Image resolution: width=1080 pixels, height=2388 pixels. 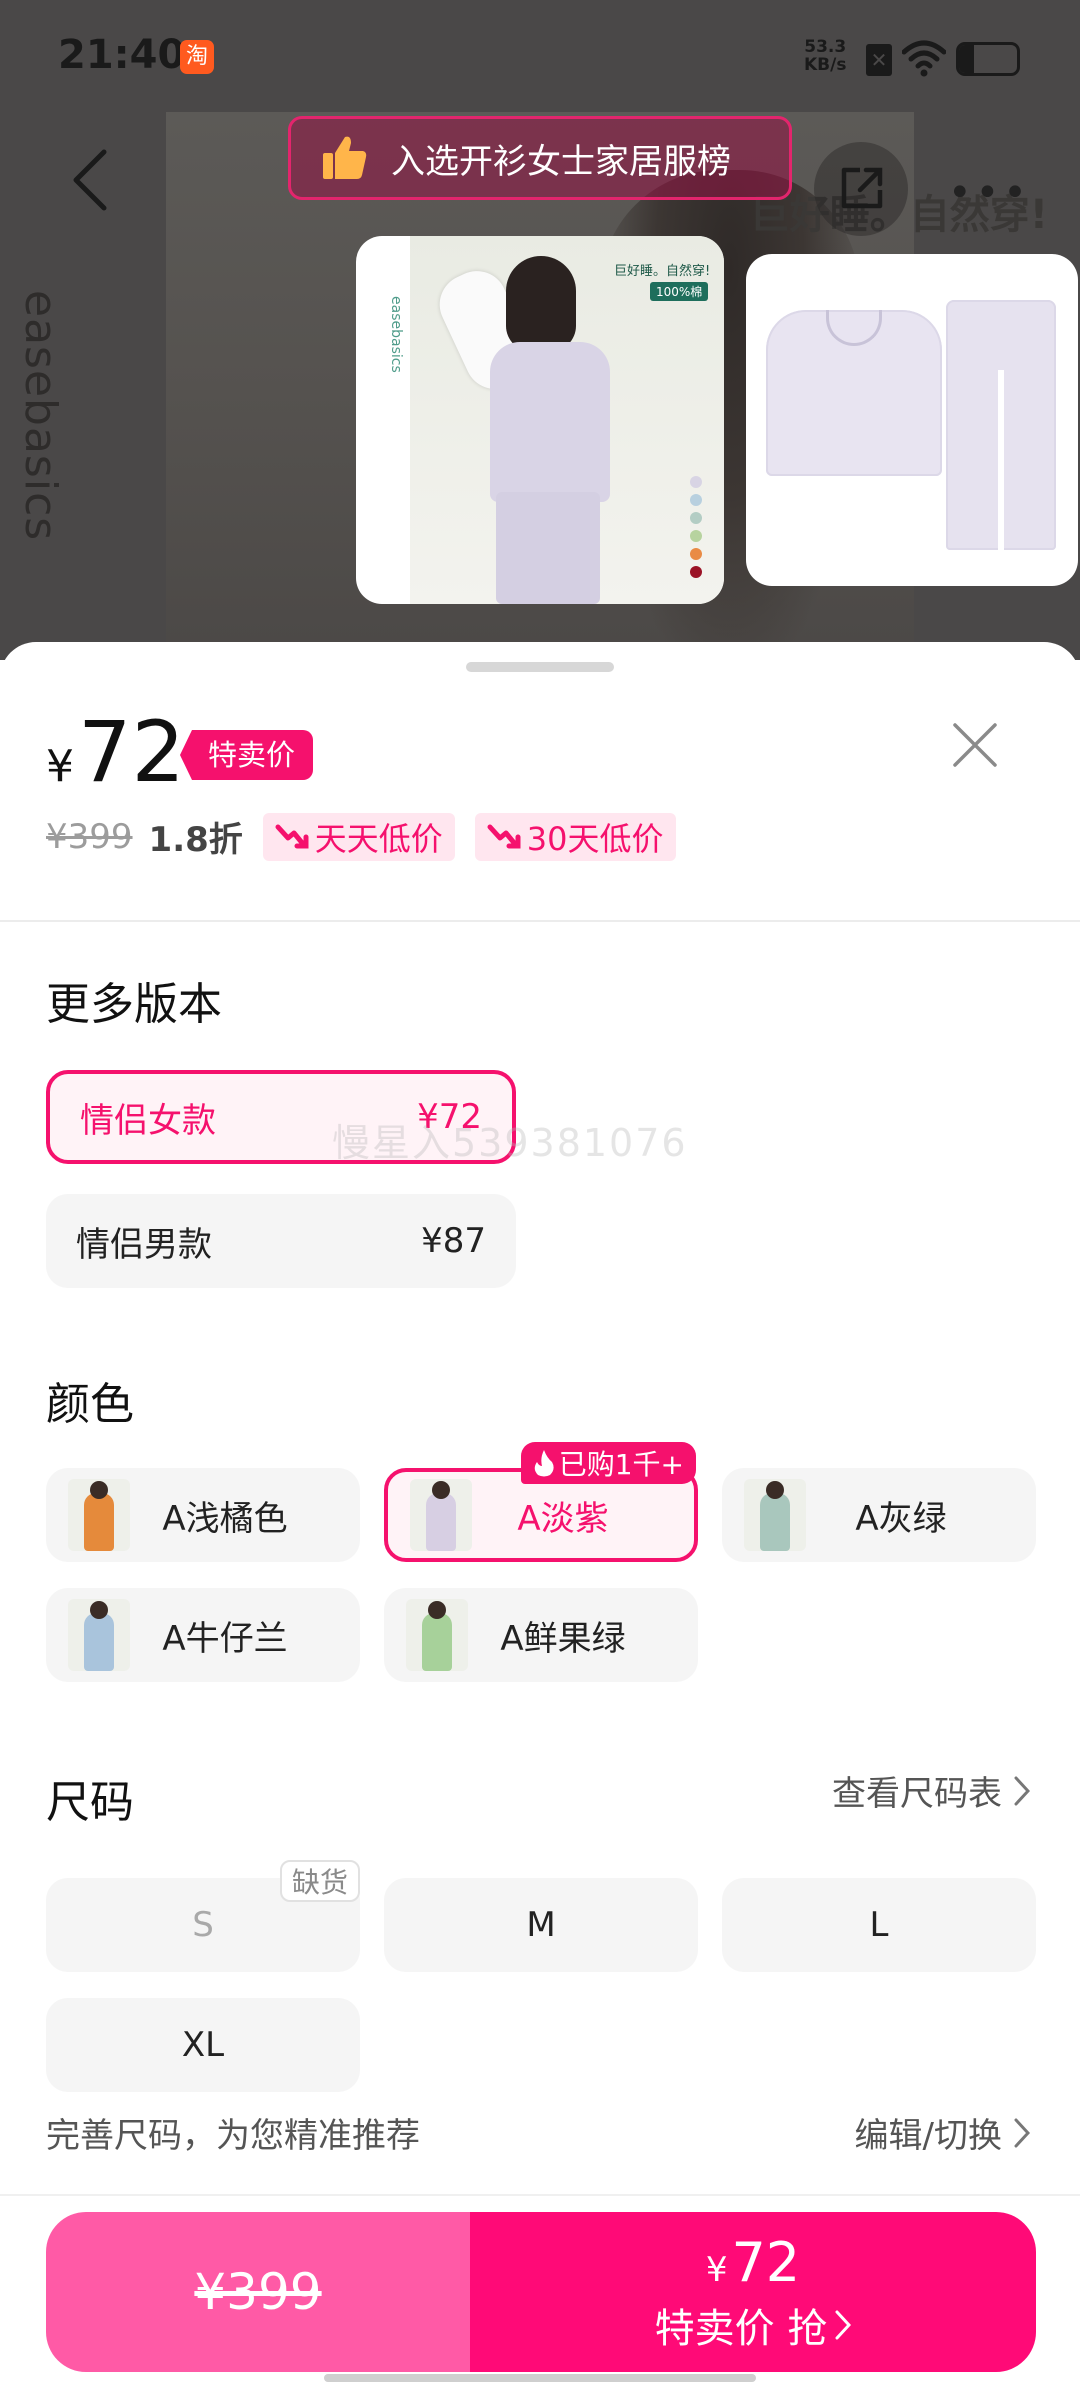 I want to click on ranking-banner: 入选开衫女士家居服榜, so click(x=540, y=158).